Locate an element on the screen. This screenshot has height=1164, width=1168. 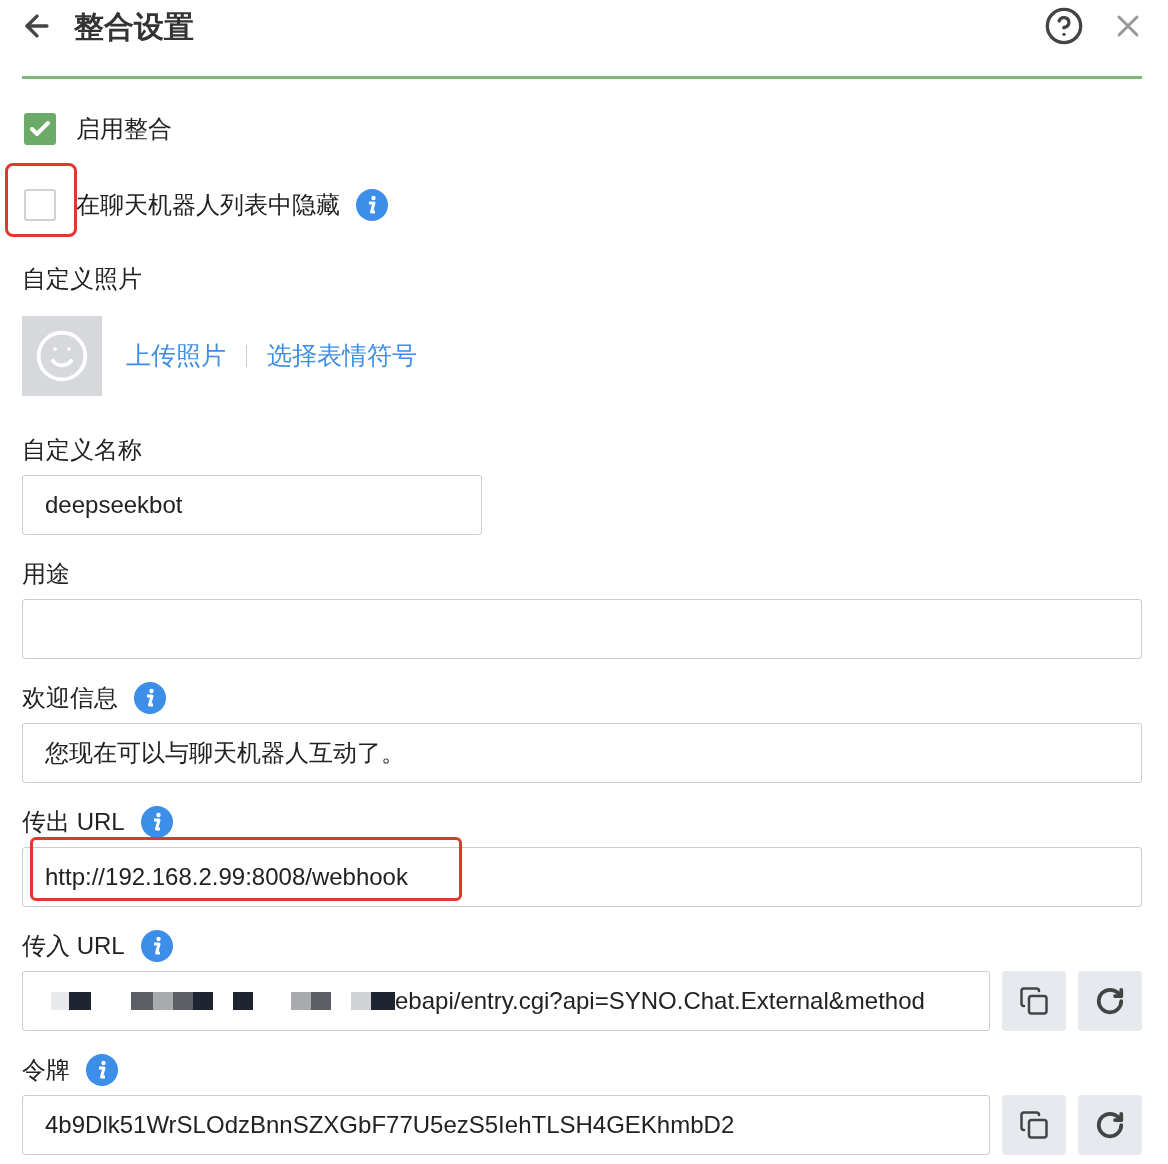
input-field: 4b9Dlk51WrSLOdzBnnSZXGbF77U5ezS5IehTLSH4GEKhmbD2 is located at coordinates (506, 1125).